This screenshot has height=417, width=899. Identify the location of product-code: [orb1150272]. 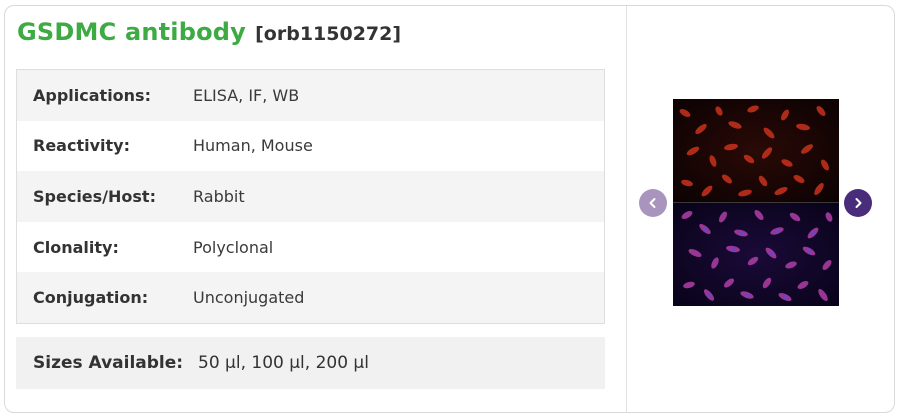
(328, 34).